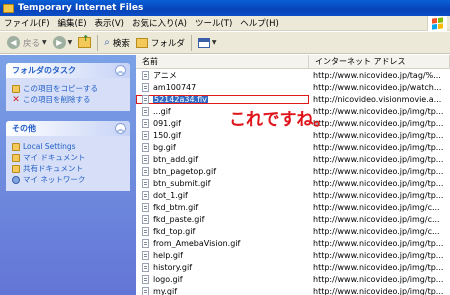 This screenshot has width=450, height=295. What do you see at coordinates (84, 43) in the screenshot?
I see `up-folder-button: ↑` at bounding box center [84, 43].